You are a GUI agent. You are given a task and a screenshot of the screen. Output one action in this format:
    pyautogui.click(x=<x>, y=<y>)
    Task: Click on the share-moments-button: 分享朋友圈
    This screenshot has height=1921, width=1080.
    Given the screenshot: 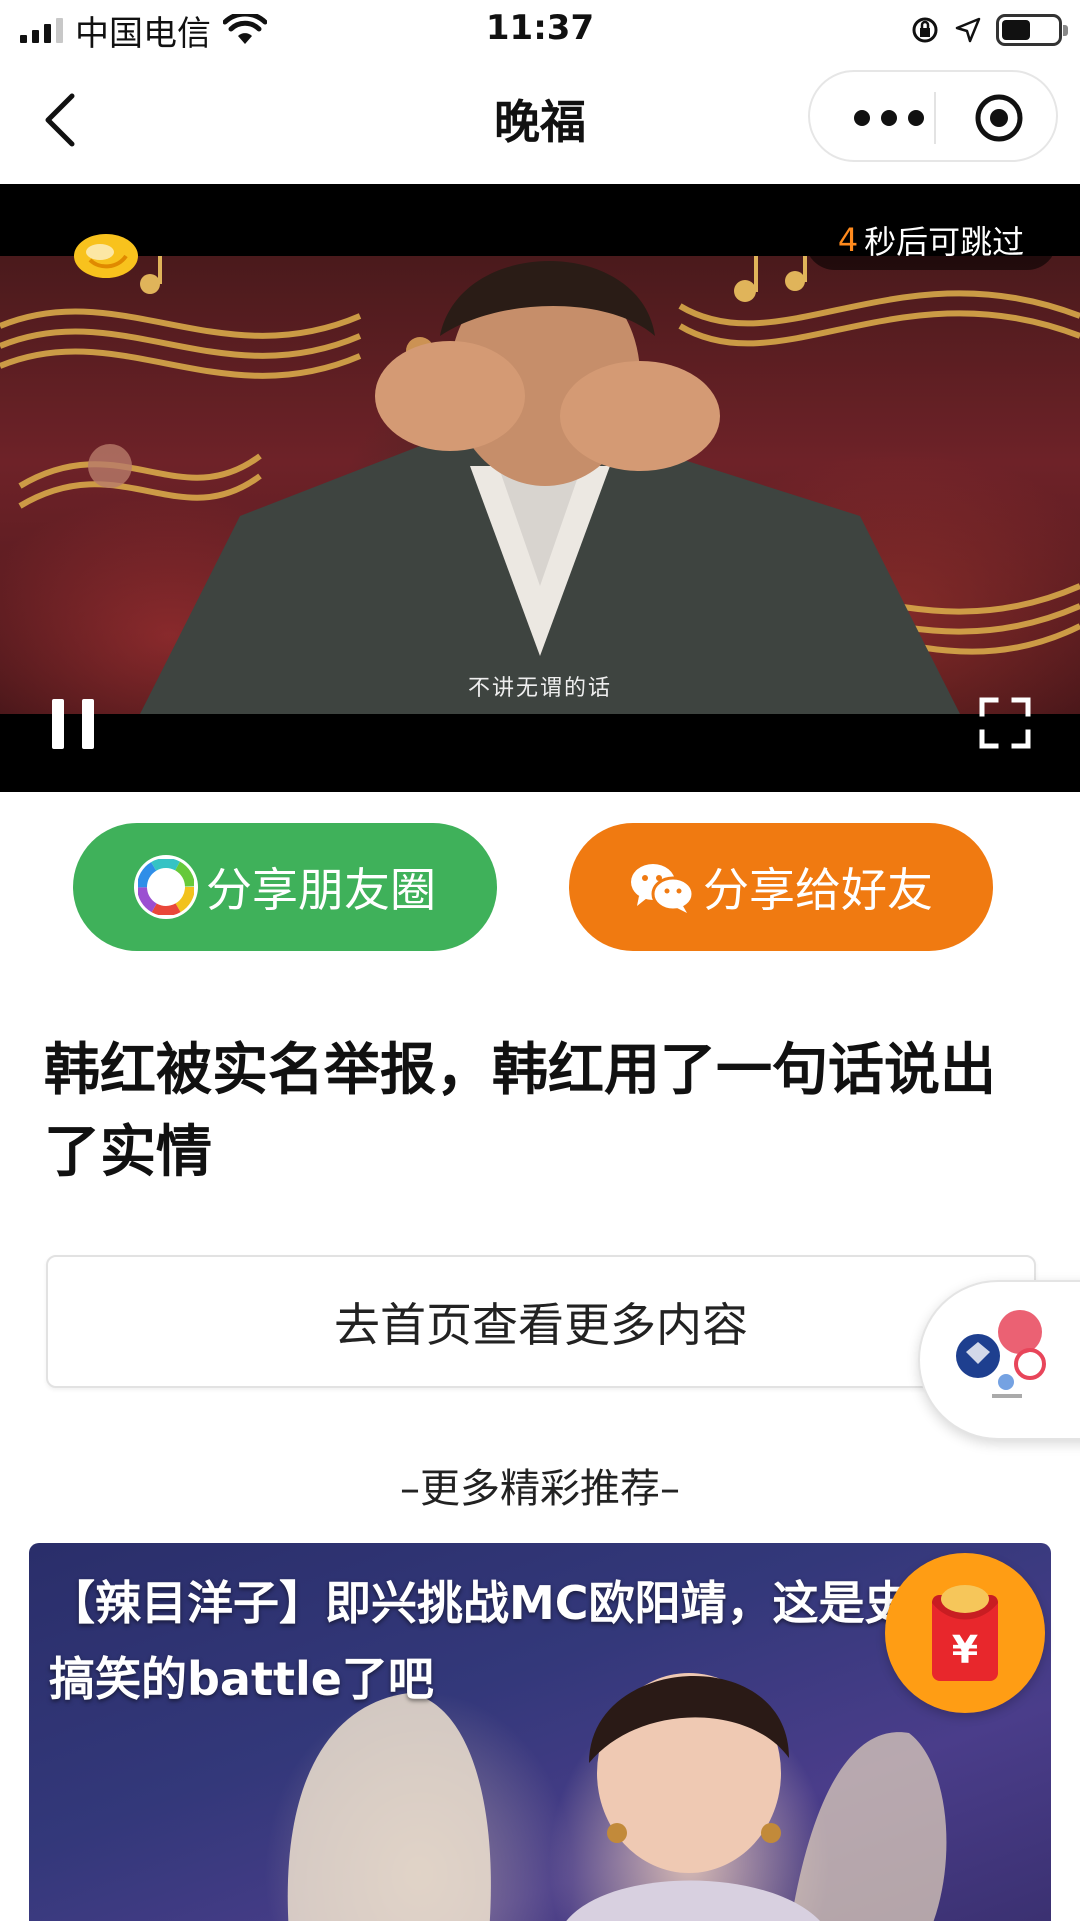 What is the action you would take?
    pyautogui.click(x=285, y=887)
    